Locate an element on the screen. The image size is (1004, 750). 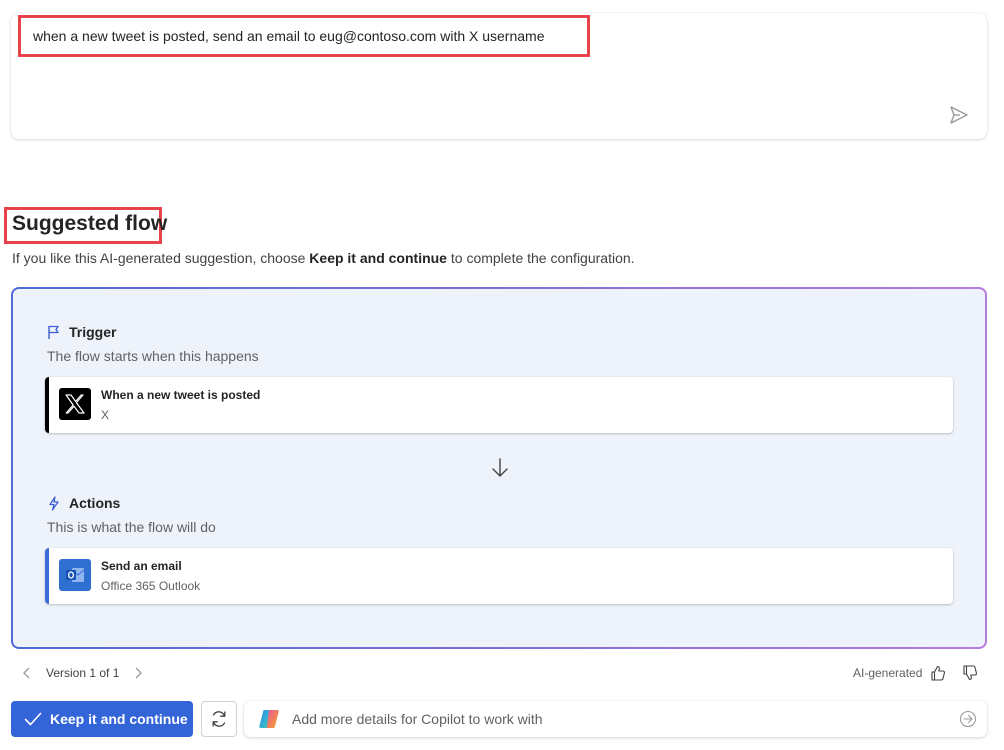
keep-button-label: Keep it and continue is located at coordinates (119, 719).